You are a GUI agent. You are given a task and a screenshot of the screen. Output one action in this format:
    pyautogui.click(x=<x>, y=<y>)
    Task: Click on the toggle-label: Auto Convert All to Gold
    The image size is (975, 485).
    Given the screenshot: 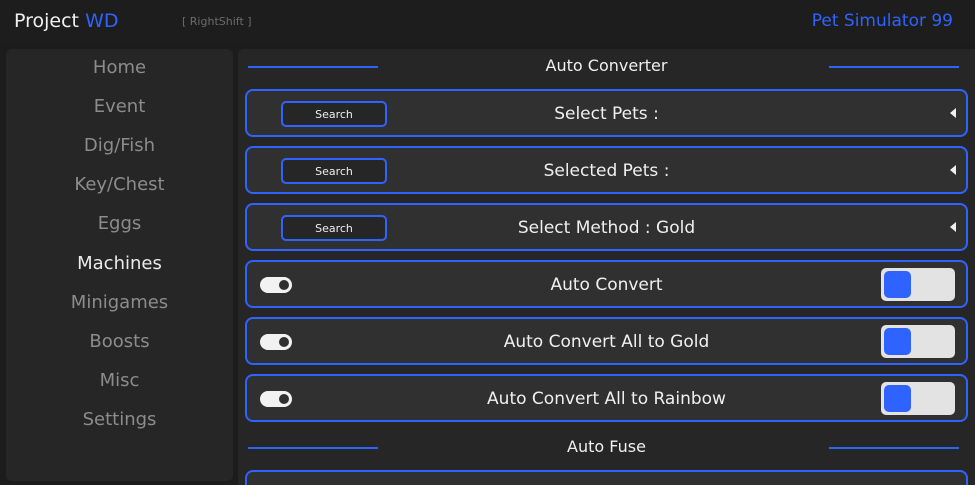 What is the action you would take?
    pyautogui.click(x=606, y=342)
    